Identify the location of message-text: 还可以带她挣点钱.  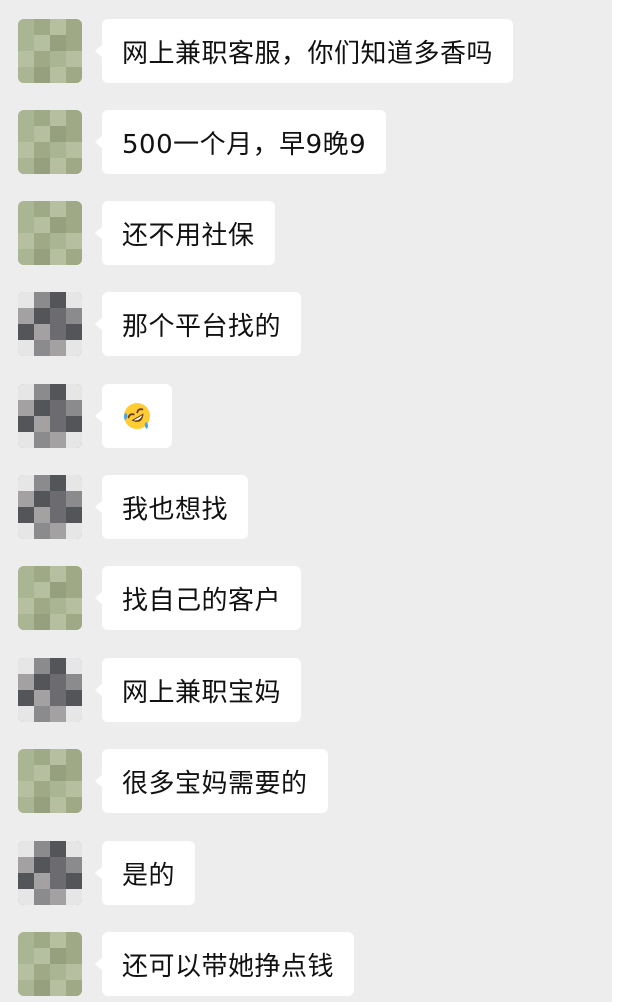
(228, 966).